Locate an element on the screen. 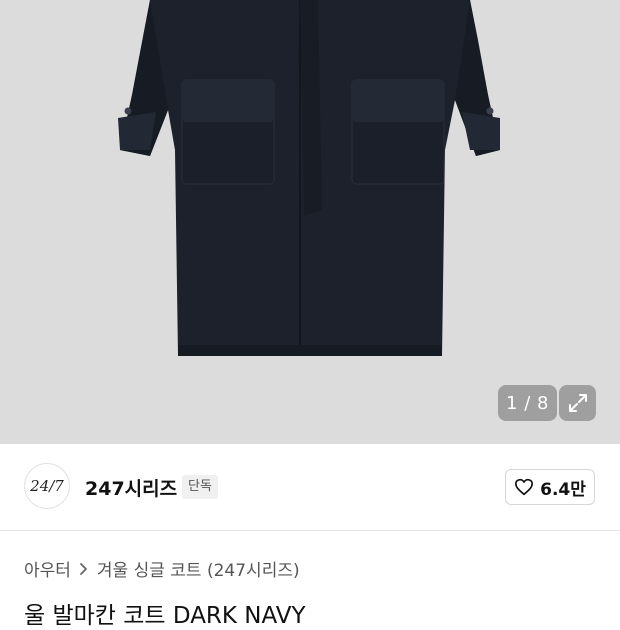  brand-like-button: 6.4만 is located at coordinates (550, 487).